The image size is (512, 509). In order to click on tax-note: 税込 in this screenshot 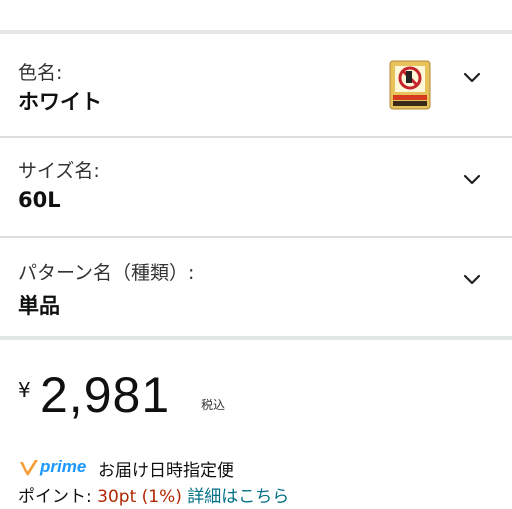, I will do `click(213, 405)`.